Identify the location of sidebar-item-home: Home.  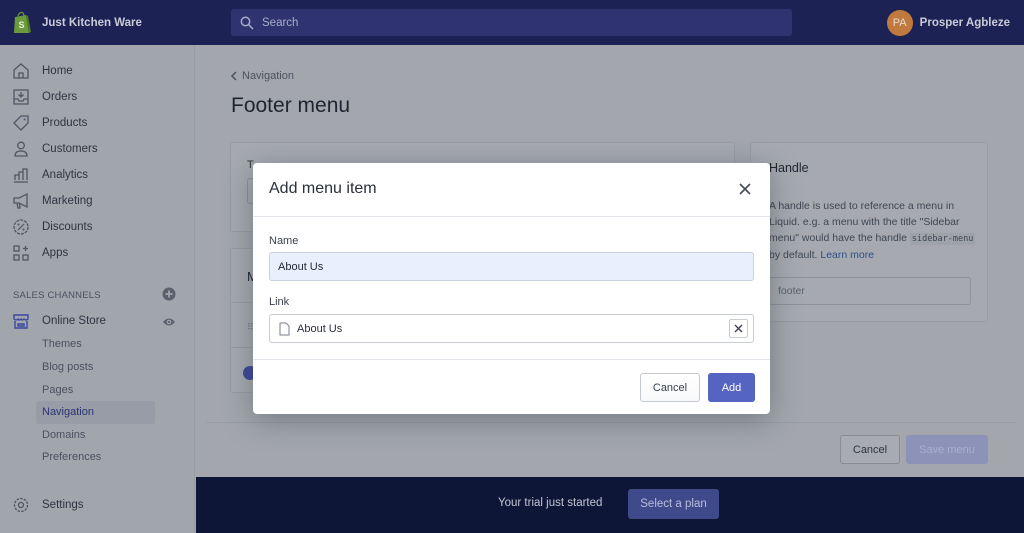
(97, 71).